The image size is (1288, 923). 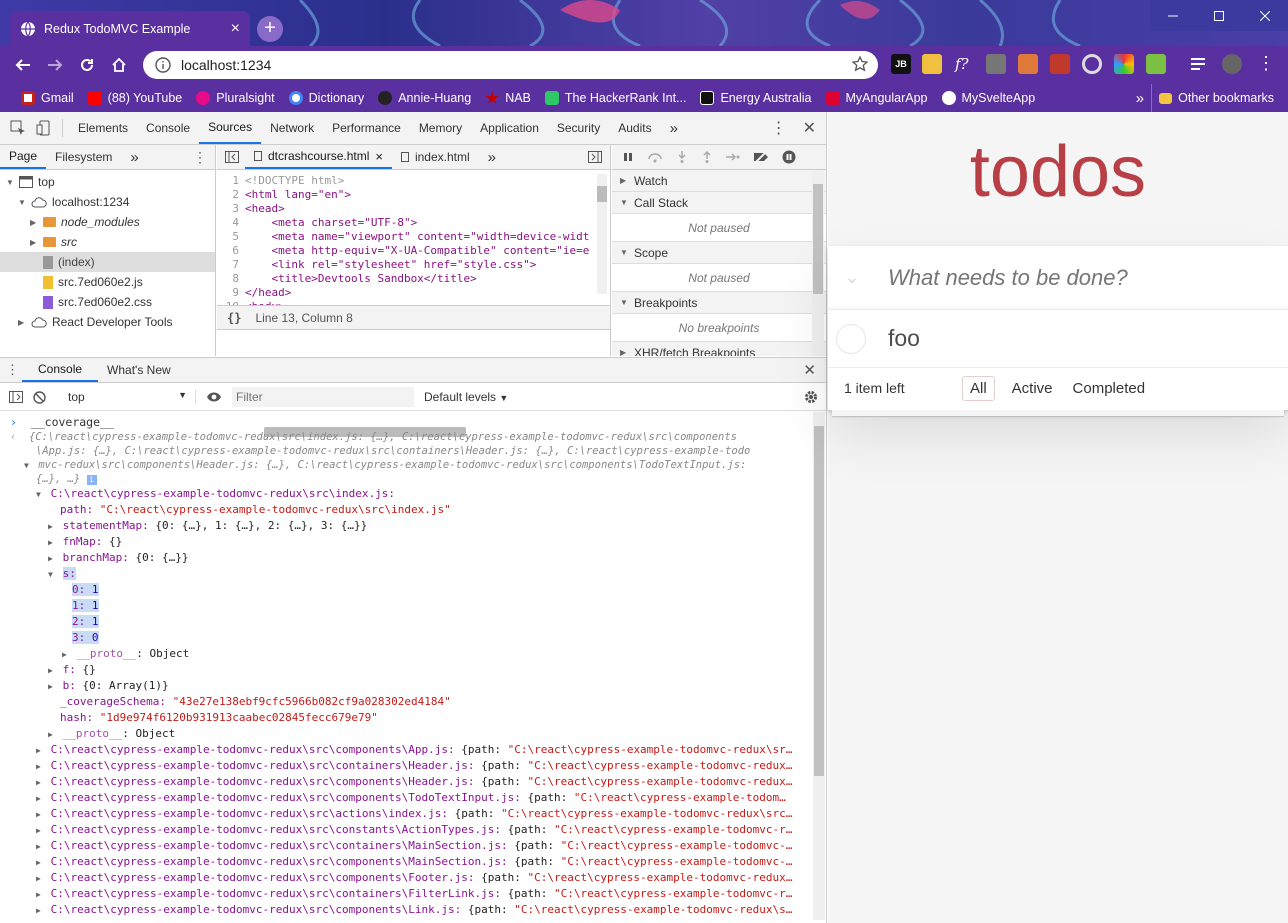 I want to click on color-picker-extension-icon, so click(x=1028, y=64).